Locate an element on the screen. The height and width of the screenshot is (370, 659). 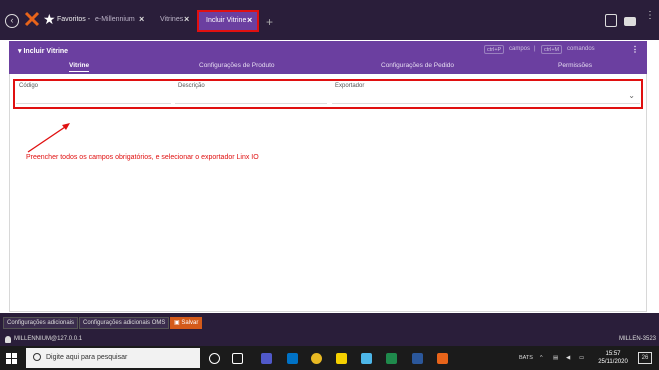
status-user: MILLENNIUM@127.0.0.1 is located at coordinates (48, 339).